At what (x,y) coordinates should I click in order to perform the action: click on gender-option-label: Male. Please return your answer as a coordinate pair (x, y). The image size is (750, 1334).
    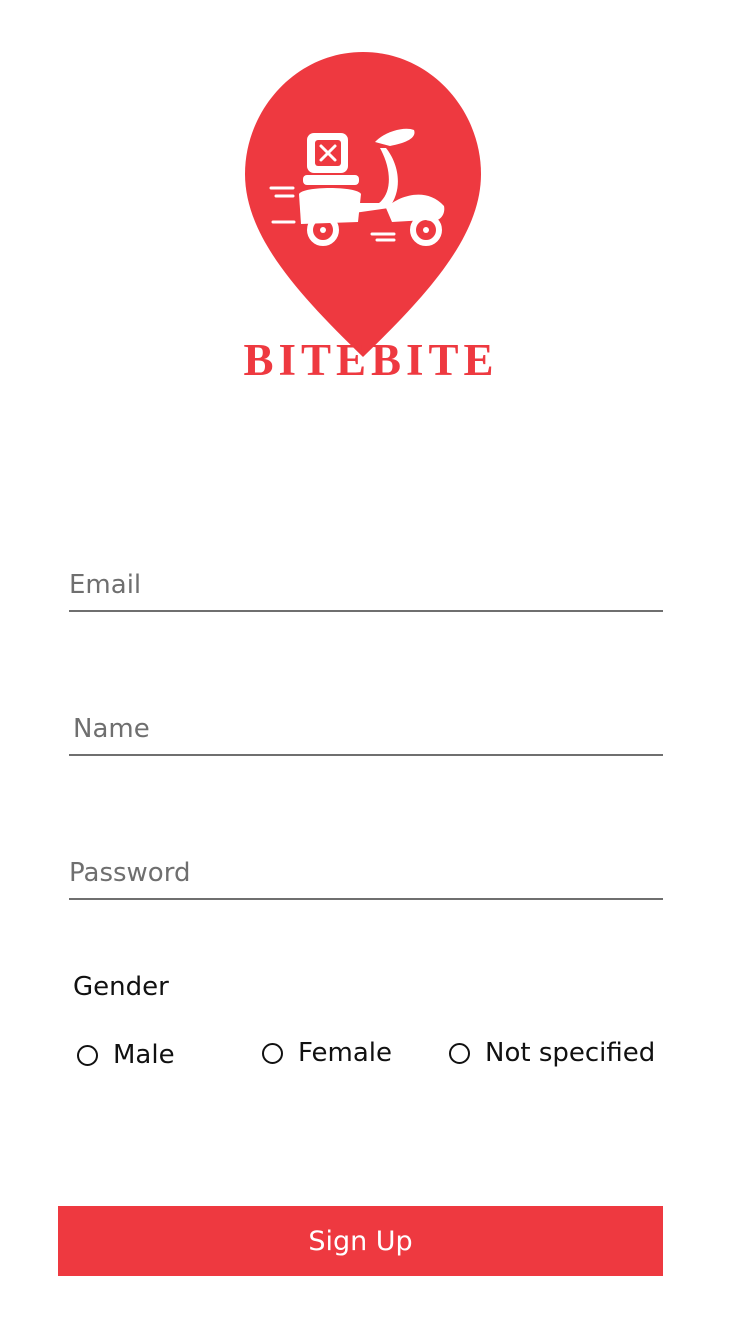
    Looking at the image, I should click on (144, 1055).